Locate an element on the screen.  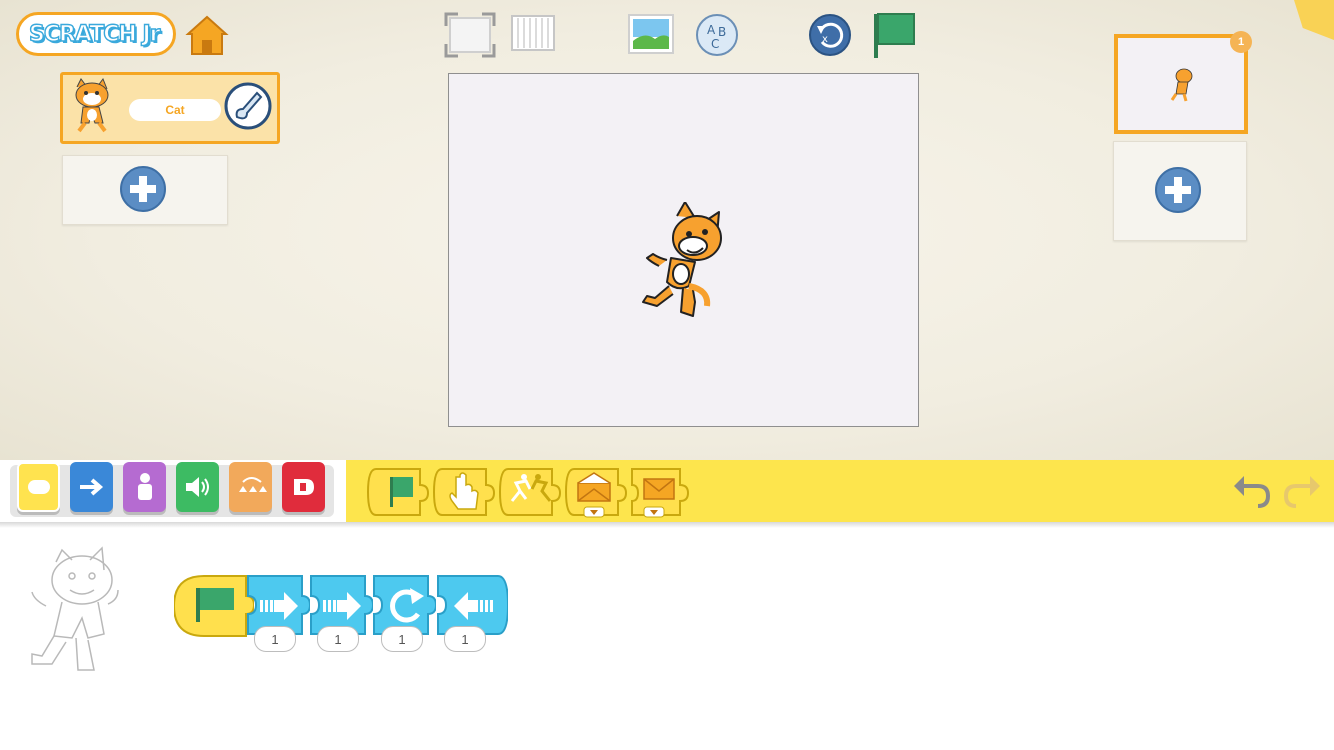
grid-icon is located at coordinates (533, 33).